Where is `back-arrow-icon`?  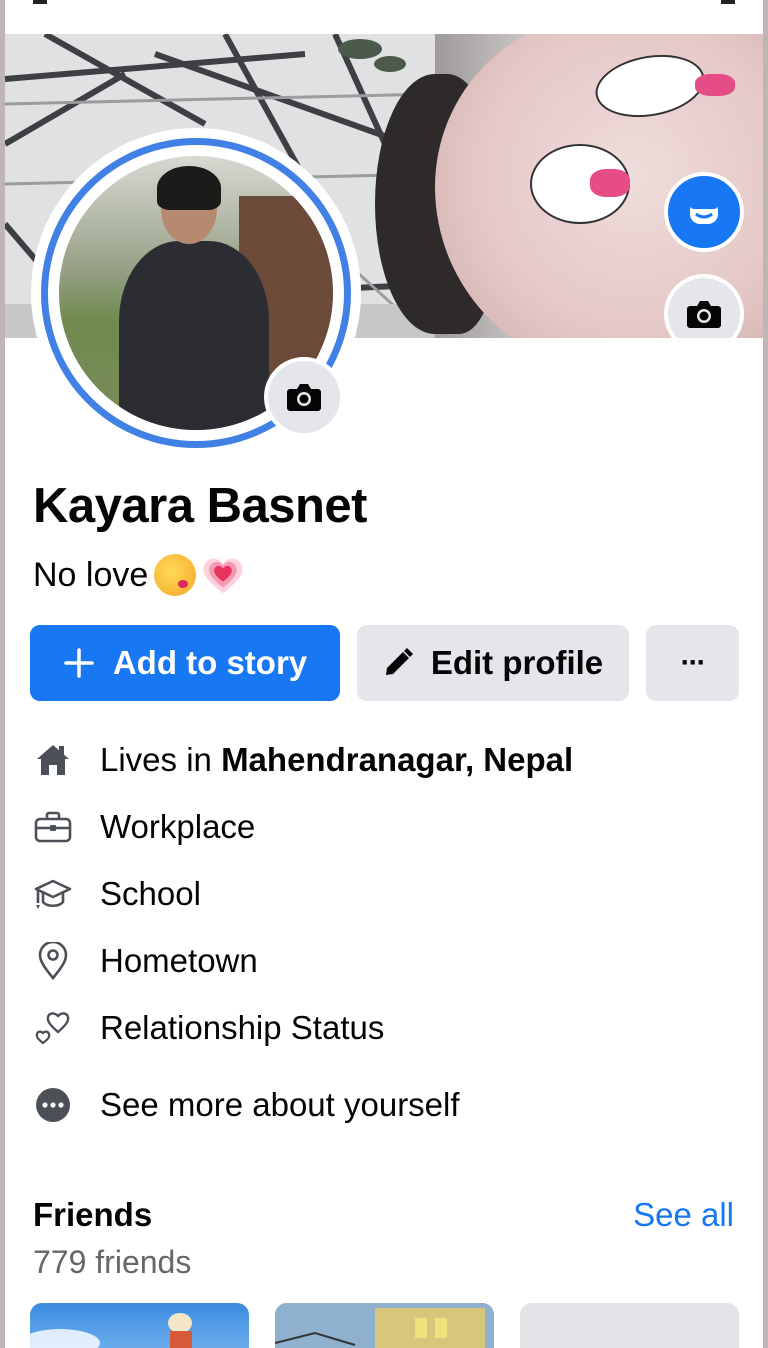
back-arrow-icon is located at coordinates (40, 2).